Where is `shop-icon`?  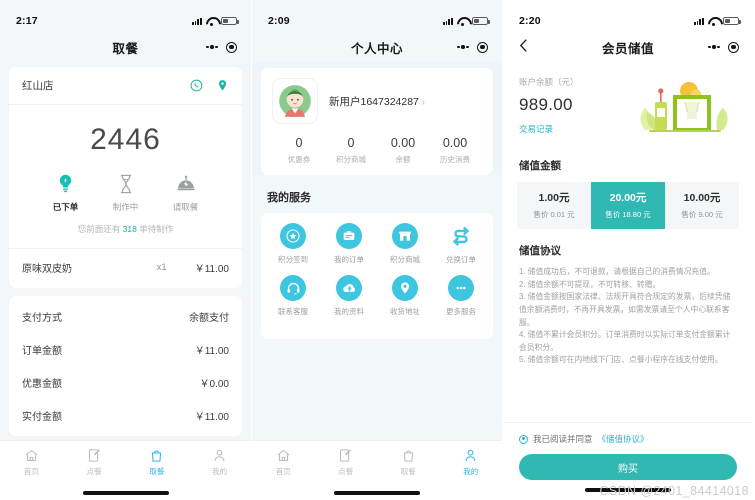 shop-icon is located at coordinates (405, 236).